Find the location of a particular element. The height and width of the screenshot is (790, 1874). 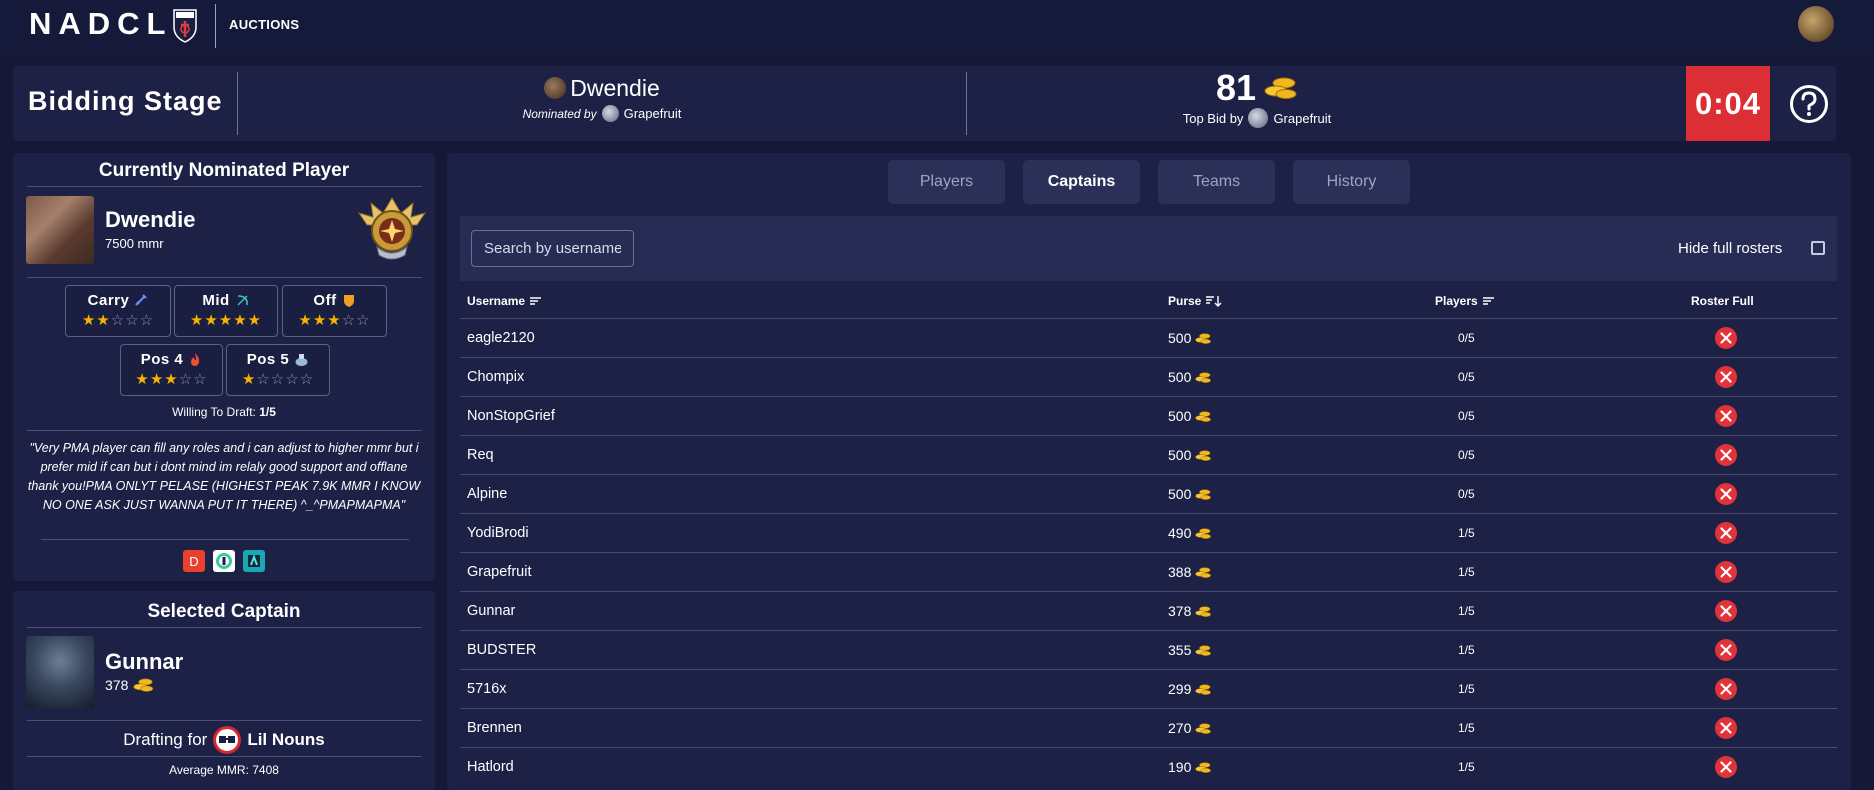

table-row: NonStopGrief 500 0/5 is located at coordinates (1148, 416).